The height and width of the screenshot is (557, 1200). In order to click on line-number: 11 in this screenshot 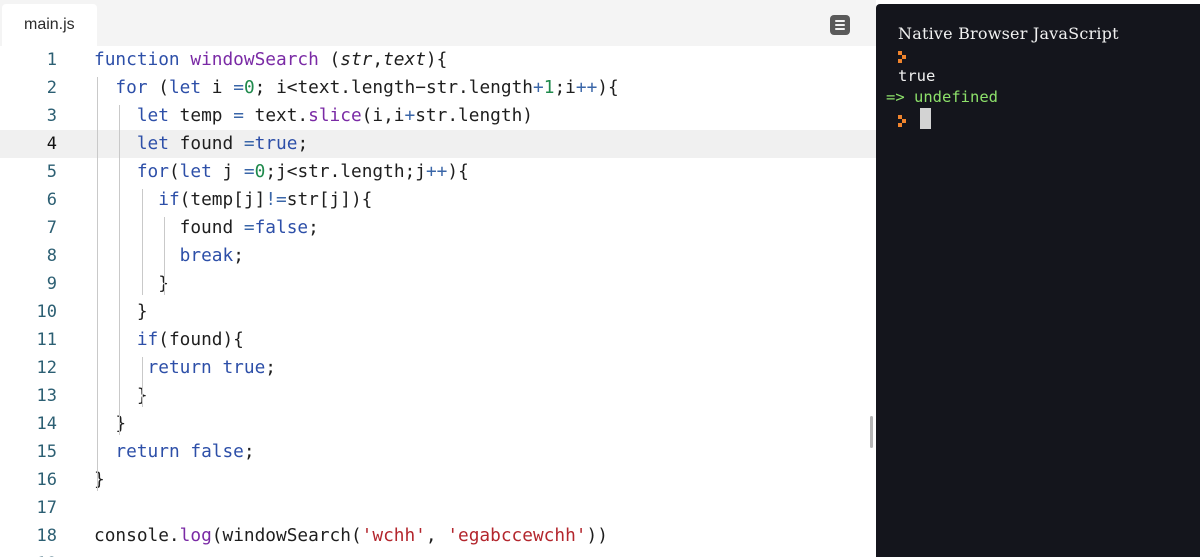, I will do `click(46, 340)`.